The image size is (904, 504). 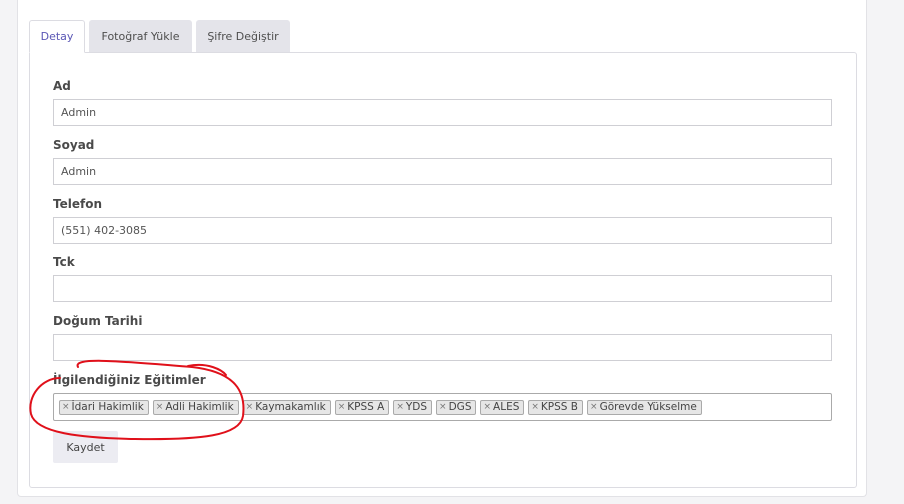 I want to click on tck-label: Tck, so click(x=64, y=262).